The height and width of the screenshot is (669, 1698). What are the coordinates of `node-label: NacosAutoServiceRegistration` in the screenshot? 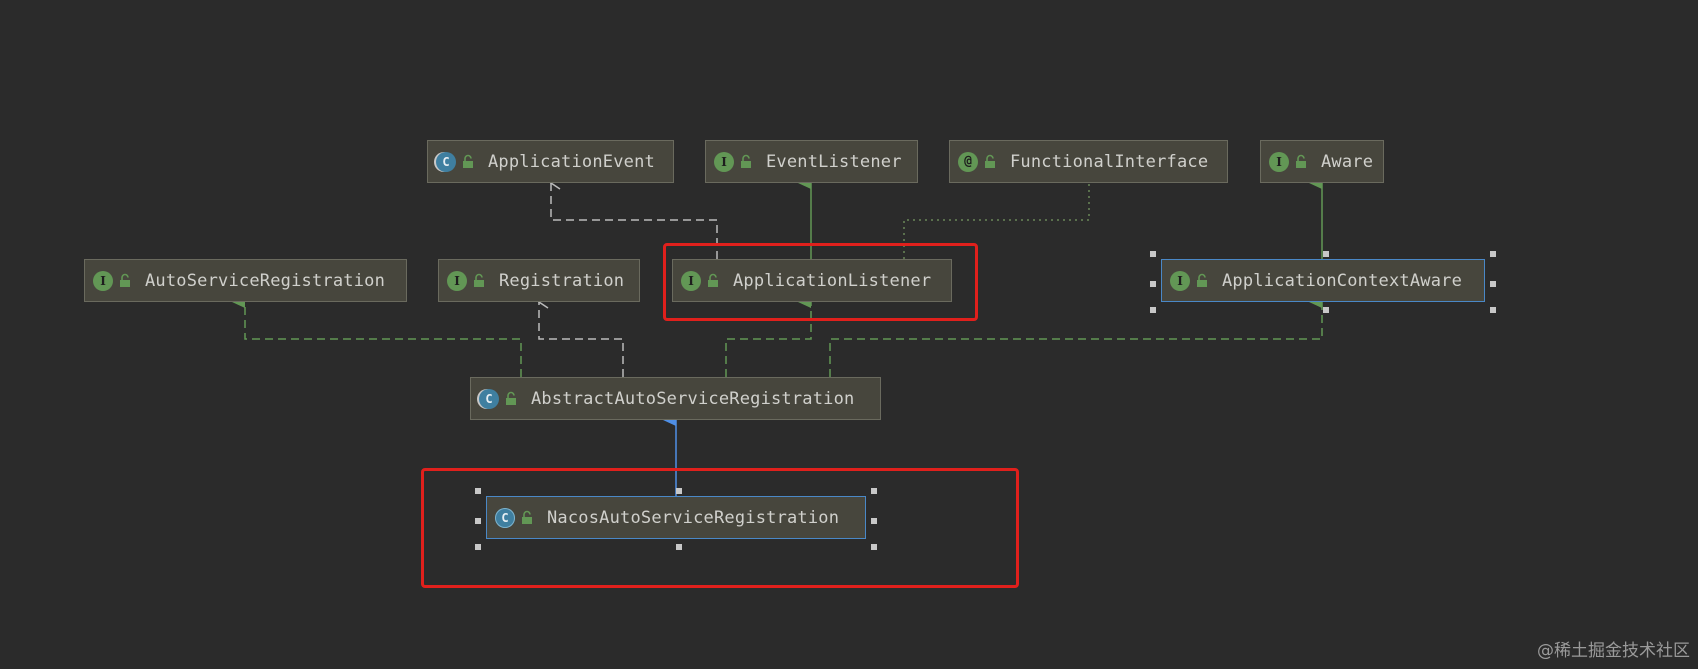 It's located at (693, 517).